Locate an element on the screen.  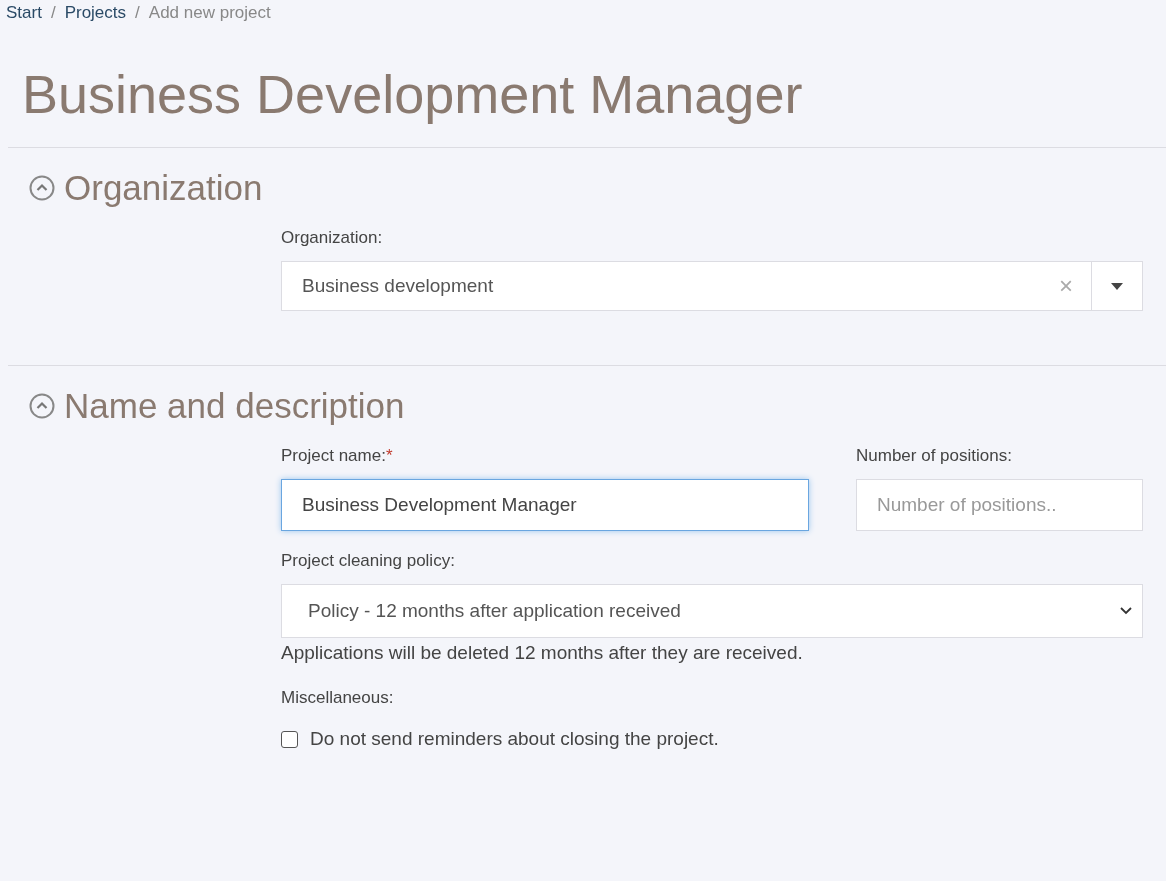
positions-field: Number of positions.. is located at coordinates (999, 505).